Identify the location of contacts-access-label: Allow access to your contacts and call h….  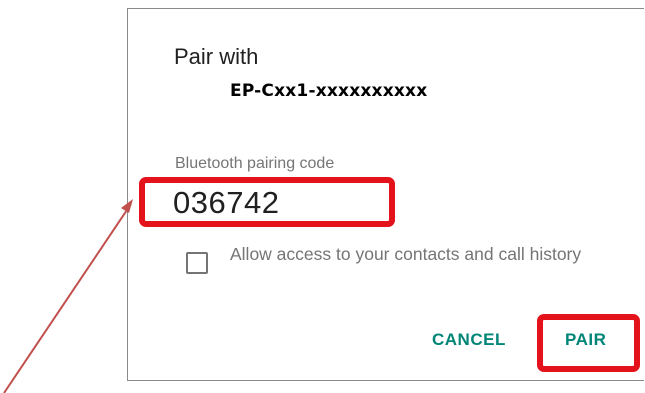
(420, 254).